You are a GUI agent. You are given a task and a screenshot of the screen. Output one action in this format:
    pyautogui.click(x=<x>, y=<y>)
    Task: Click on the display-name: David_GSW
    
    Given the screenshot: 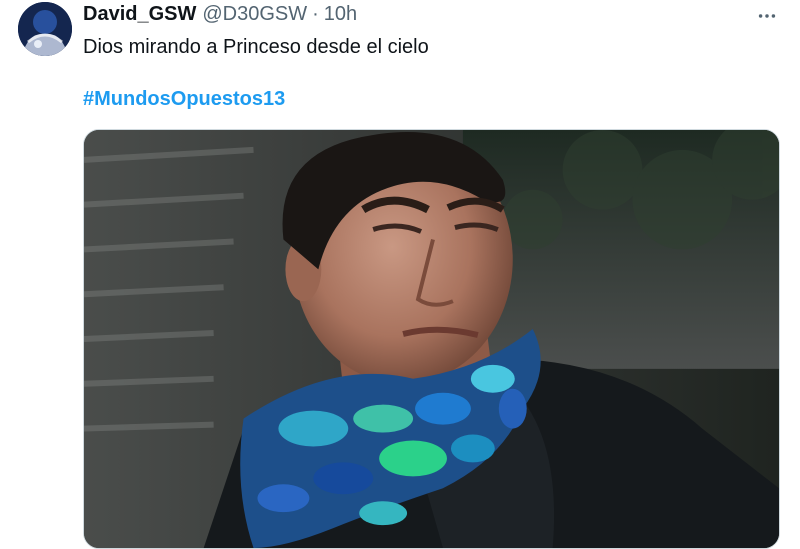 What is the action you would take?
    pyautogui.click(x=139, y=14)
    